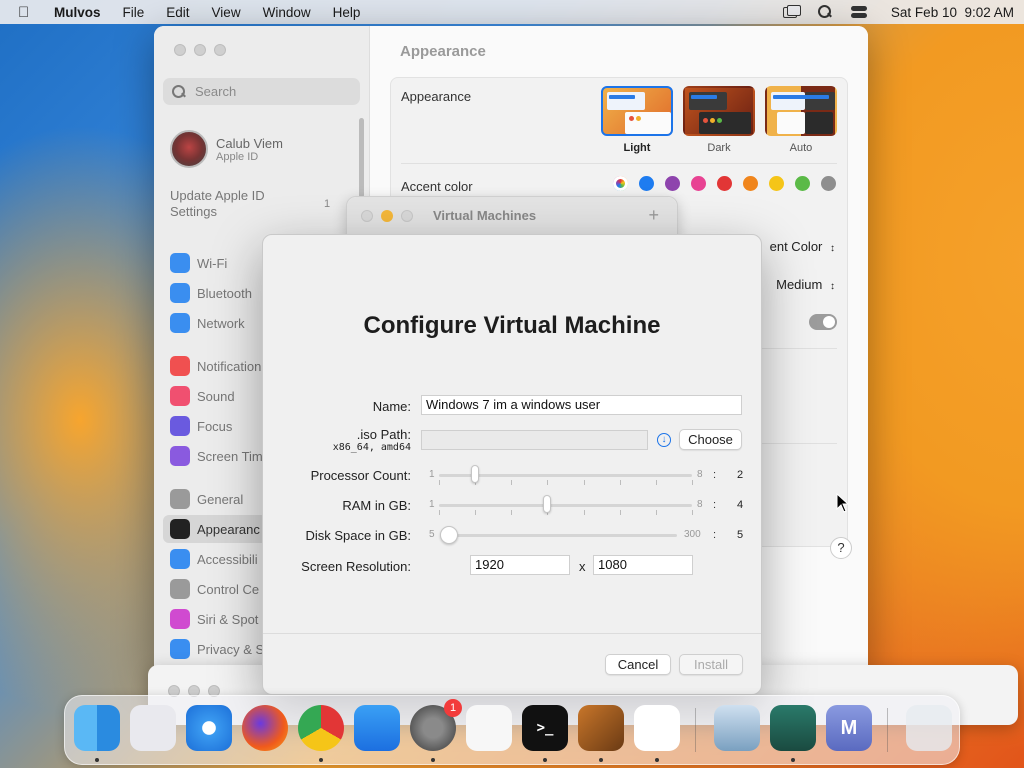 The width and height of the screenshot is (1024, 768). Describe the element at coordinates (216, 456) in the screenshot. I see `sidebar-item-screen-tim: Screen Tim` at that location.